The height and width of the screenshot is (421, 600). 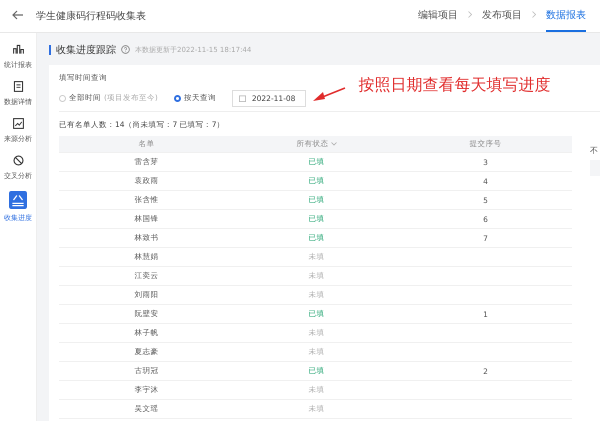 What do you see at coordinates (329, 95) in the screenshot?
I see `annotation-arrow` at bounding box center [329, 95].